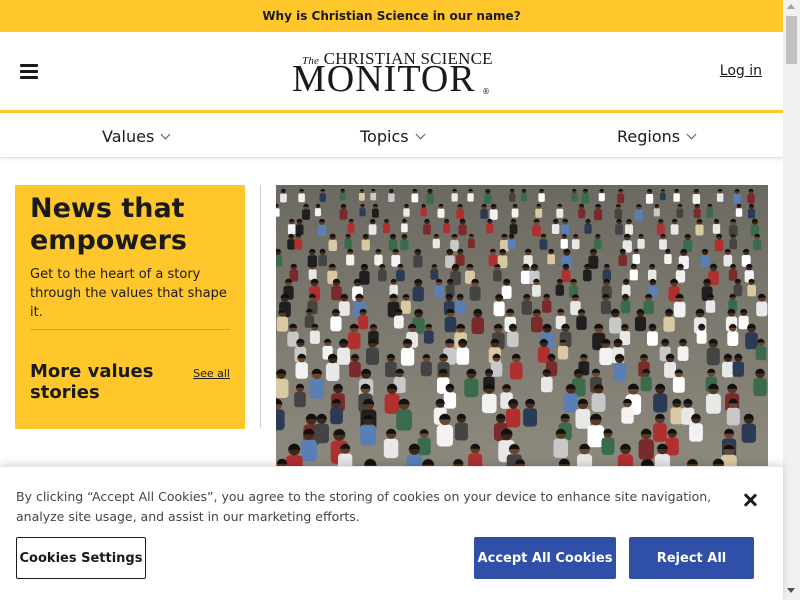 The height and width of the screenshot is (600, 800). I want to click on hamburger-menu-icon, so click(29, 71).